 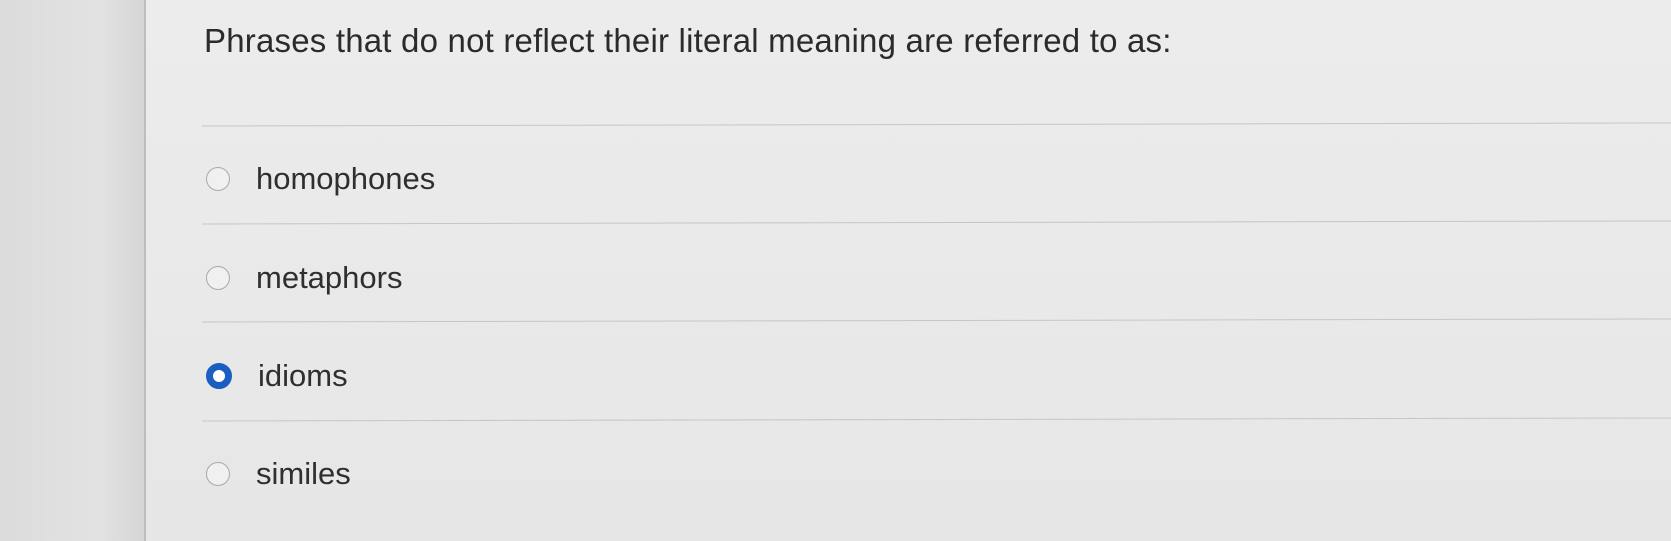 What do you see at coordinates (303, 375) in the screenshot?
I see `option-label: idioms` at bounding box center [303, 375].